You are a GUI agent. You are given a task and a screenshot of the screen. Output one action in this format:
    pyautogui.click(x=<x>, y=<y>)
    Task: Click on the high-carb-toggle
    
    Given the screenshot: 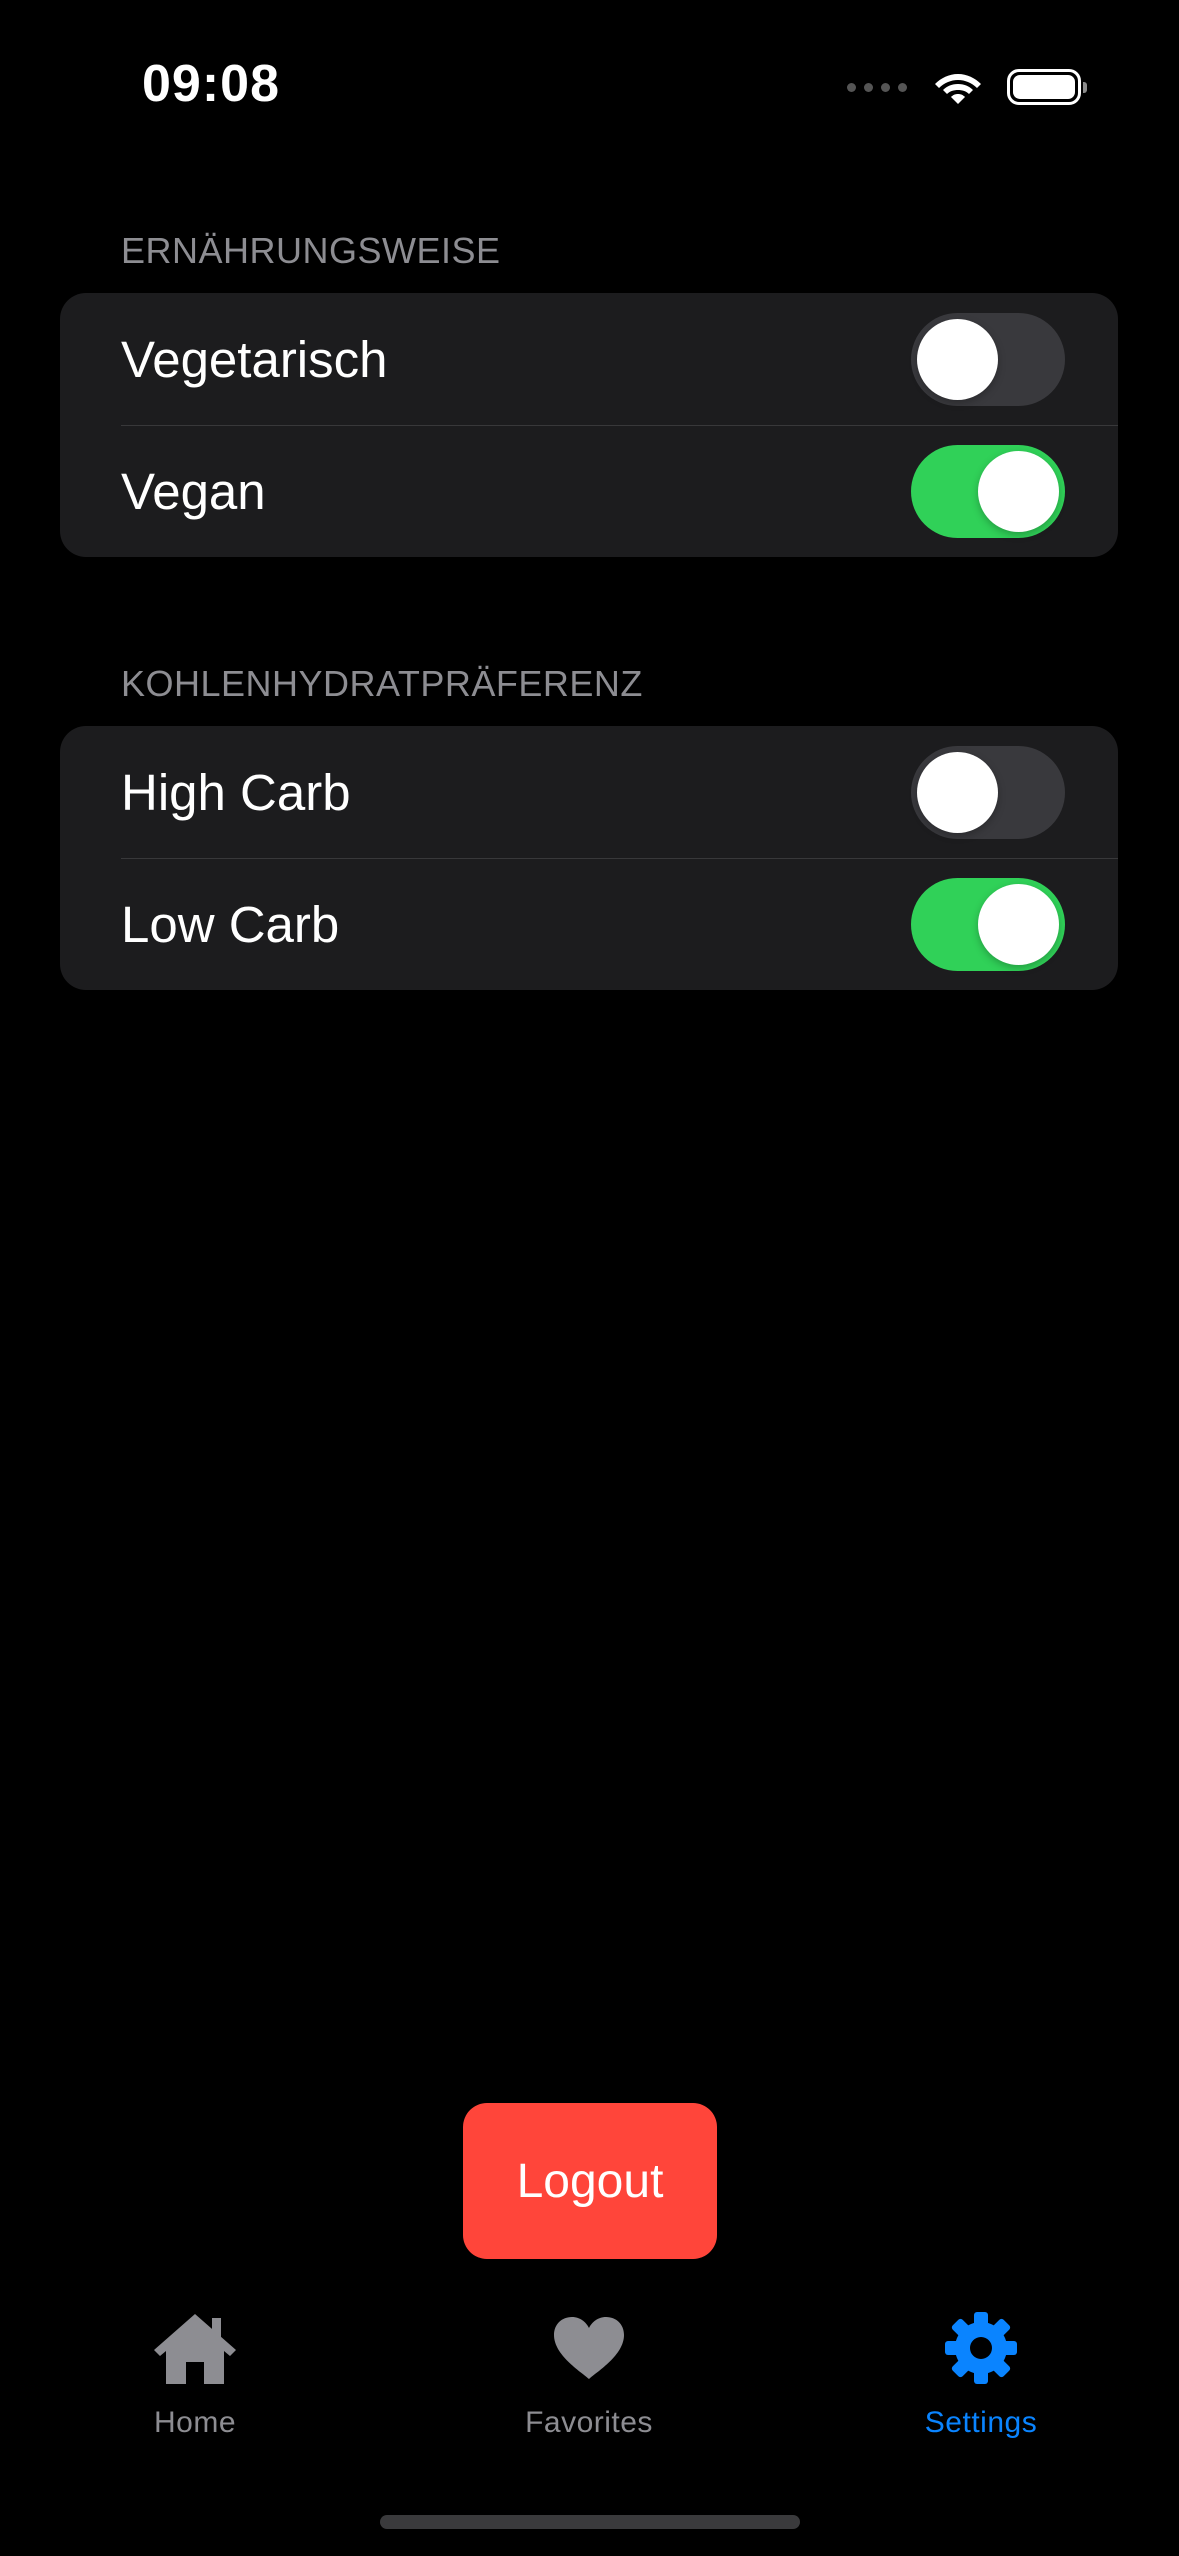 What is the action you would take?
    pyautogui.click(x=988, y=792)
    